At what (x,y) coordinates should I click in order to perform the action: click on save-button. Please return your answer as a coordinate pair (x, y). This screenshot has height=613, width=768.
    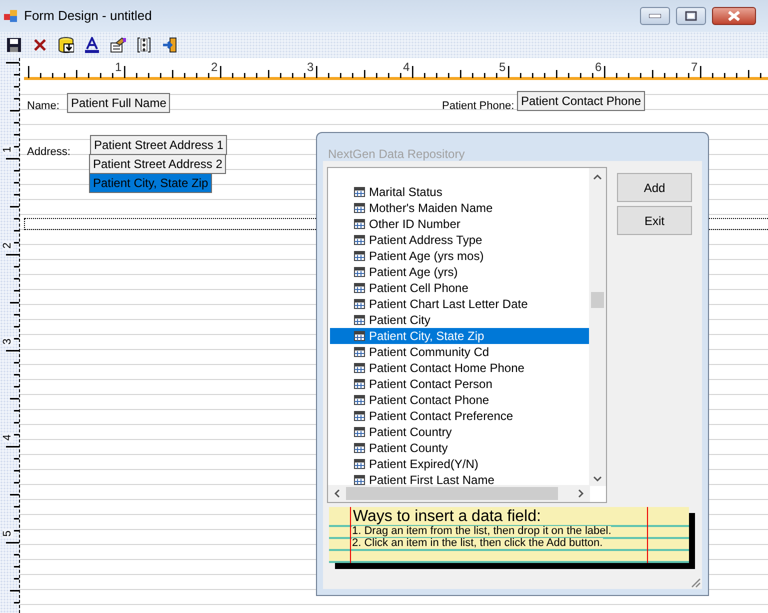
    Looking at the image, I should click on (14, 45).